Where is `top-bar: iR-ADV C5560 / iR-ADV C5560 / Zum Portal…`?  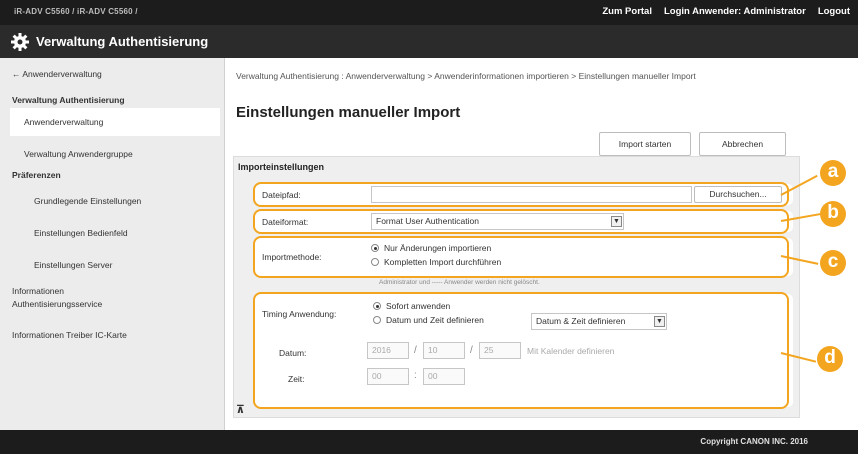 top-bar: iR-ADV C5560 / iR-ADV C5560 / Zum Portal… is located at coordinates (429, 12).